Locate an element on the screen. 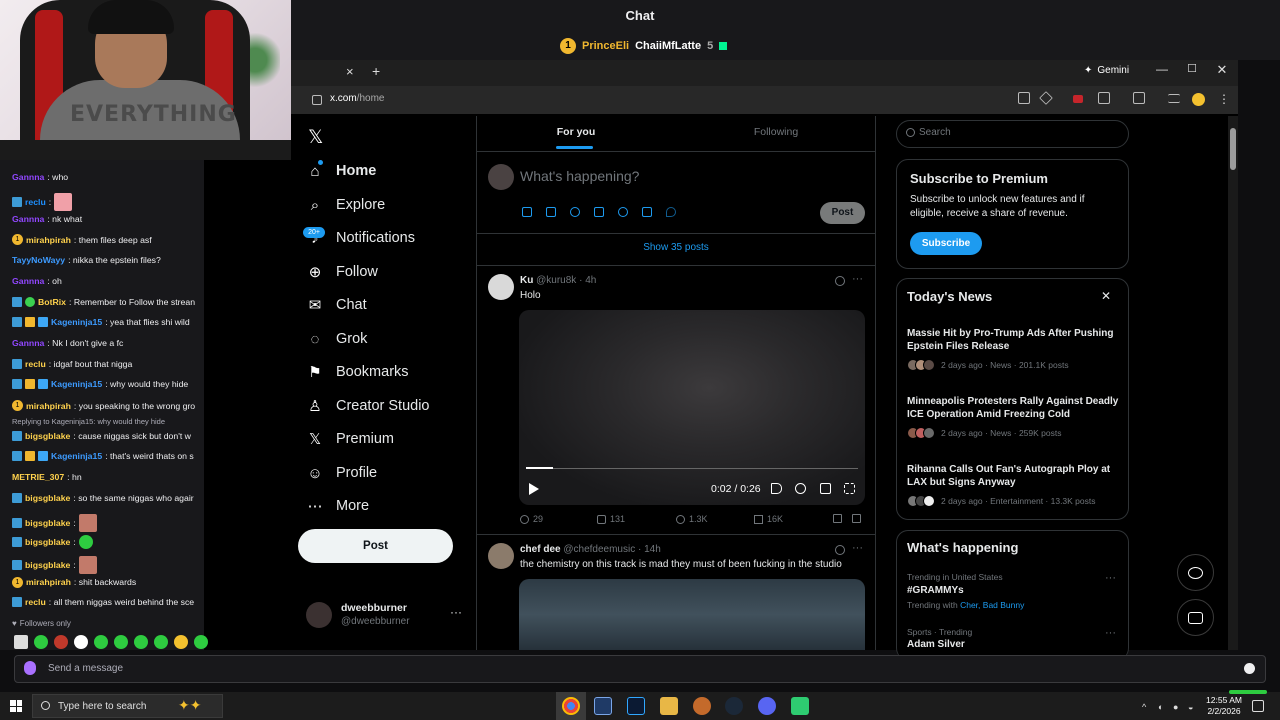  emoji-picker-icon is located at coordinates (1249, 668).